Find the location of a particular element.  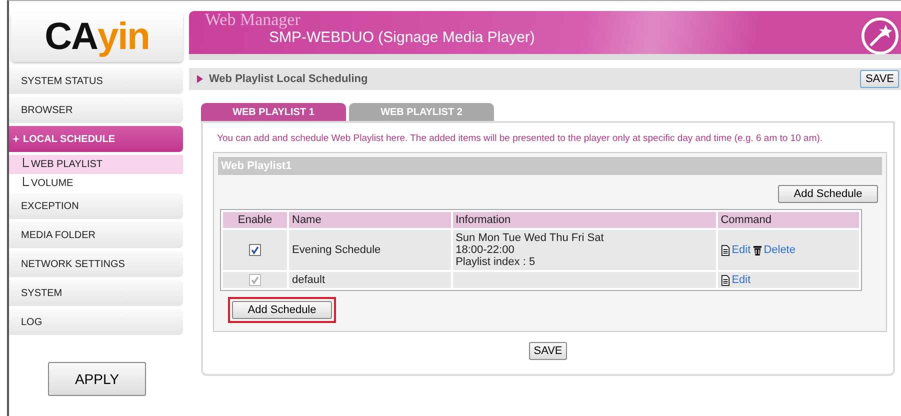

sidebar-item: EXCEPTION is located at coordinates (96, 206).